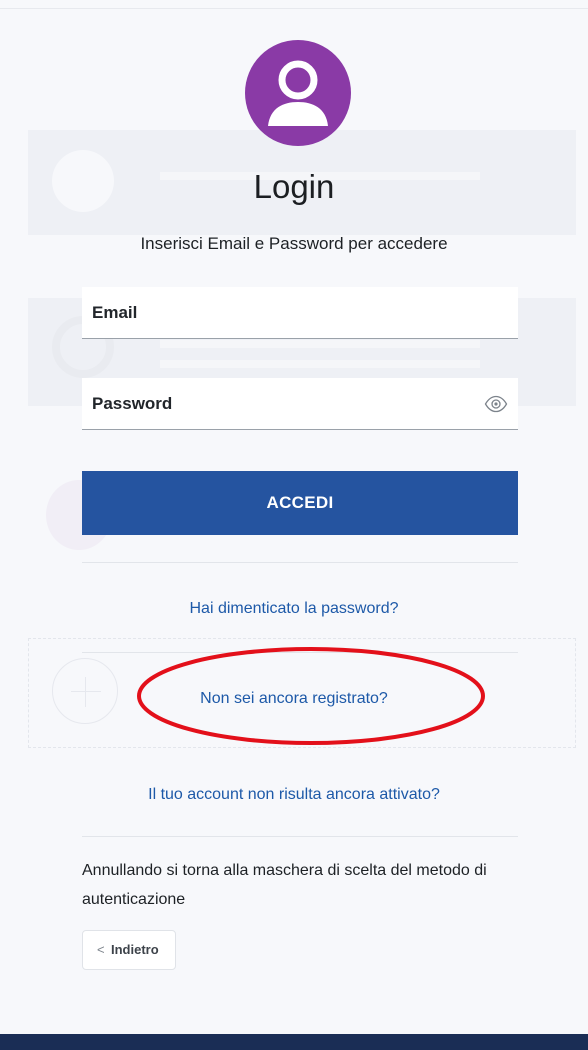 The height and width of the screenshot is (1050, 588). Describe the element at coordinates (294, 1042) in the screenshot. I see `footer-bar` at that location.